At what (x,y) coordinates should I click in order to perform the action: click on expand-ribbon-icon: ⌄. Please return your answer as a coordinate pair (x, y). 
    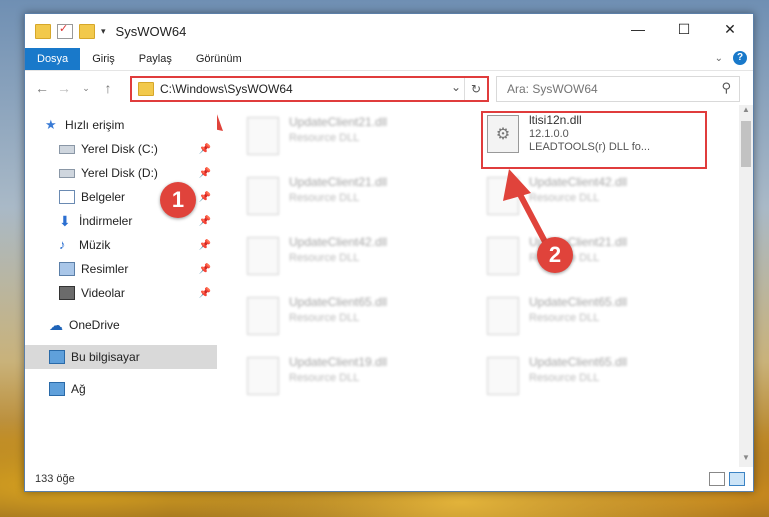
    Looking at the image, I should click on (719, 58).